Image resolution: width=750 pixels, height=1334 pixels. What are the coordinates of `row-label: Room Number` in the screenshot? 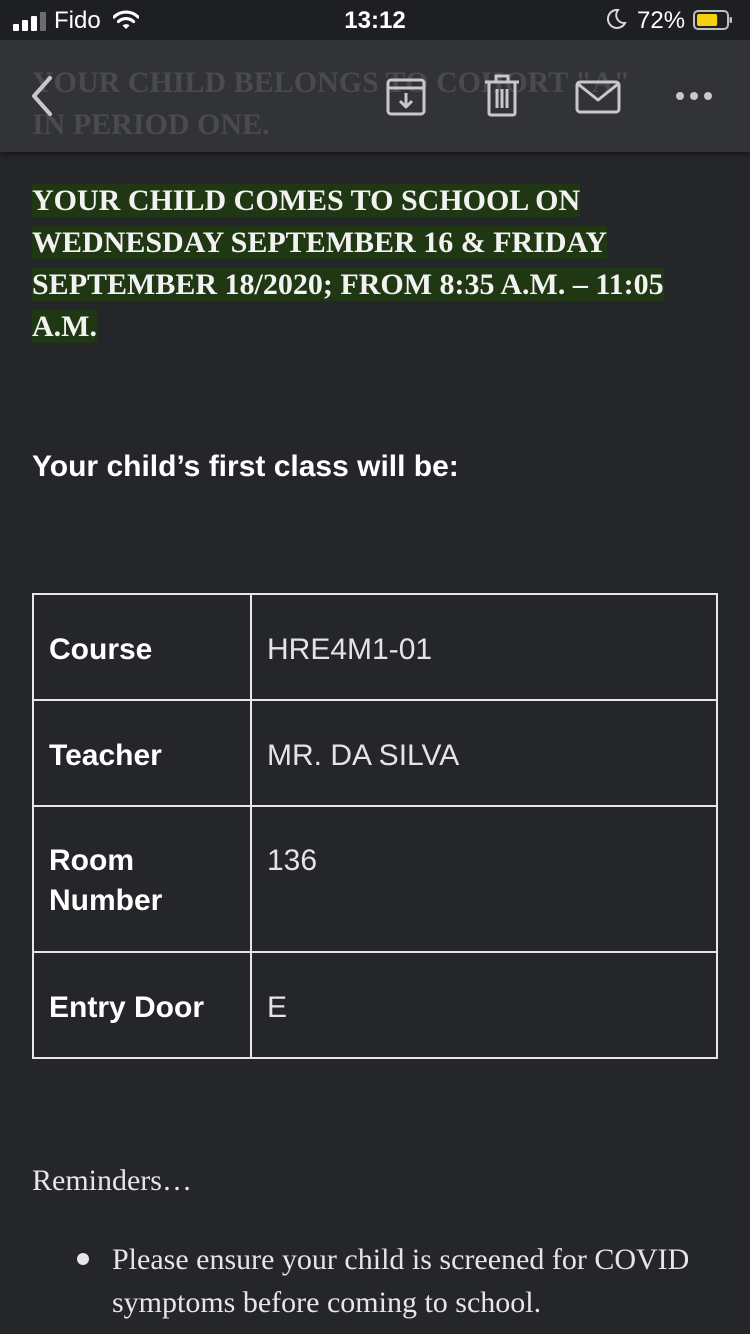 It's located at (142, 879).